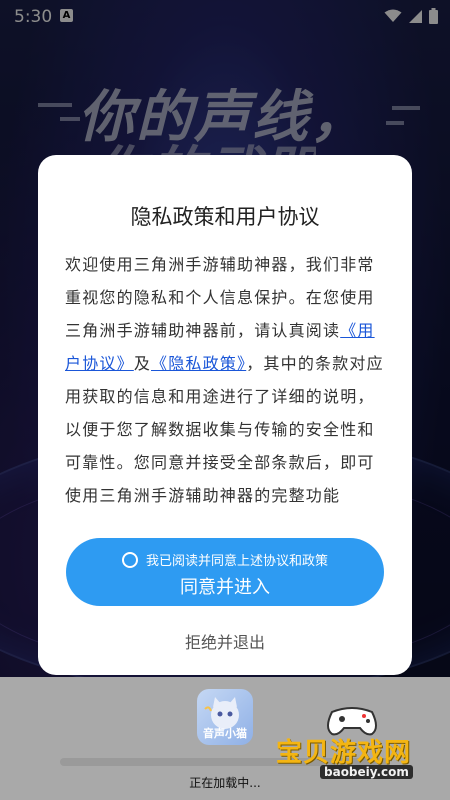 The width and height of the screenshot is (450, 800). Describe the element at coordinates (344, 753) in the screenshot. I see `watermark-title: 宝贝游戏网` at that location.